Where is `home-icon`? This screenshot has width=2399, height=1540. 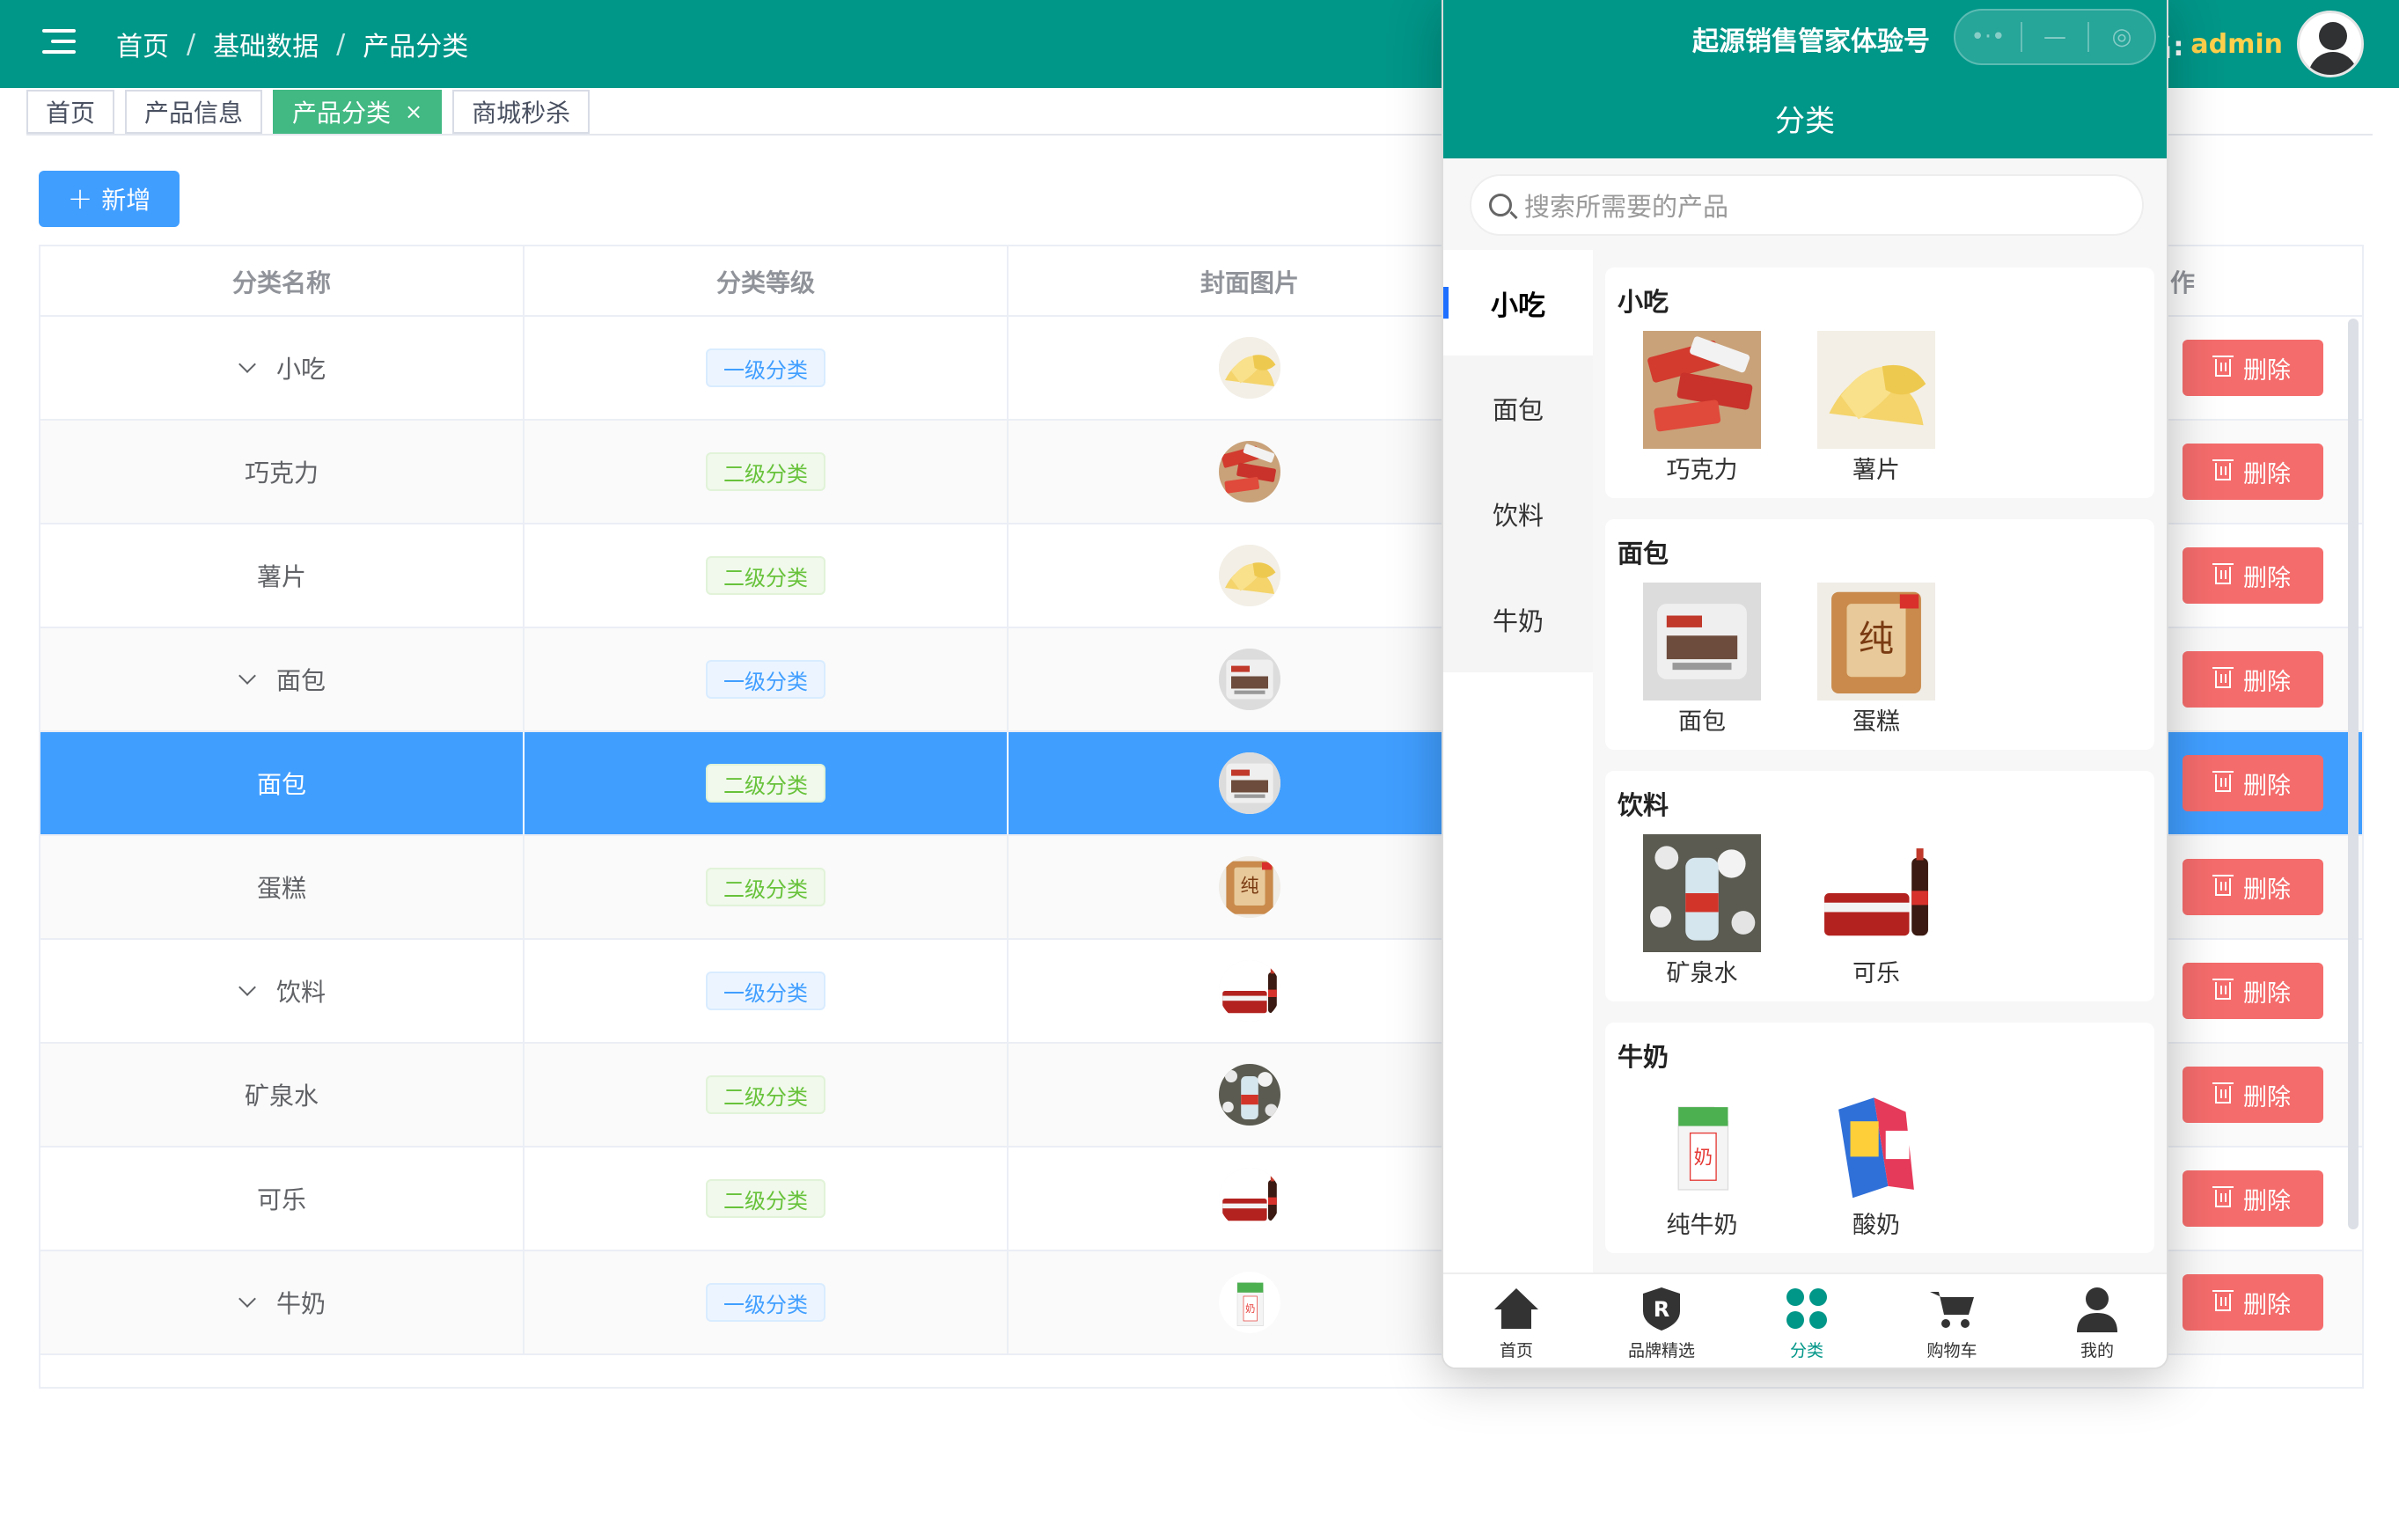
home-icon is located at coordinates (1517, 1308).